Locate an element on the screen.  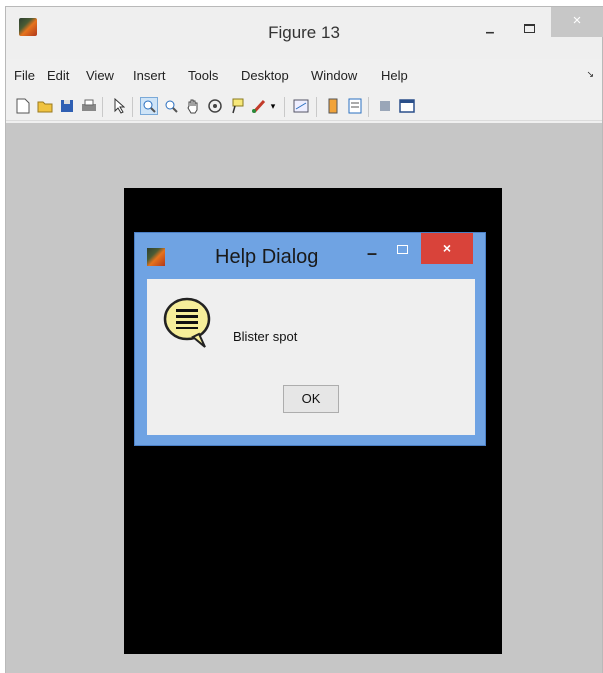
pointer-icon is located at coordinates (119, 106).